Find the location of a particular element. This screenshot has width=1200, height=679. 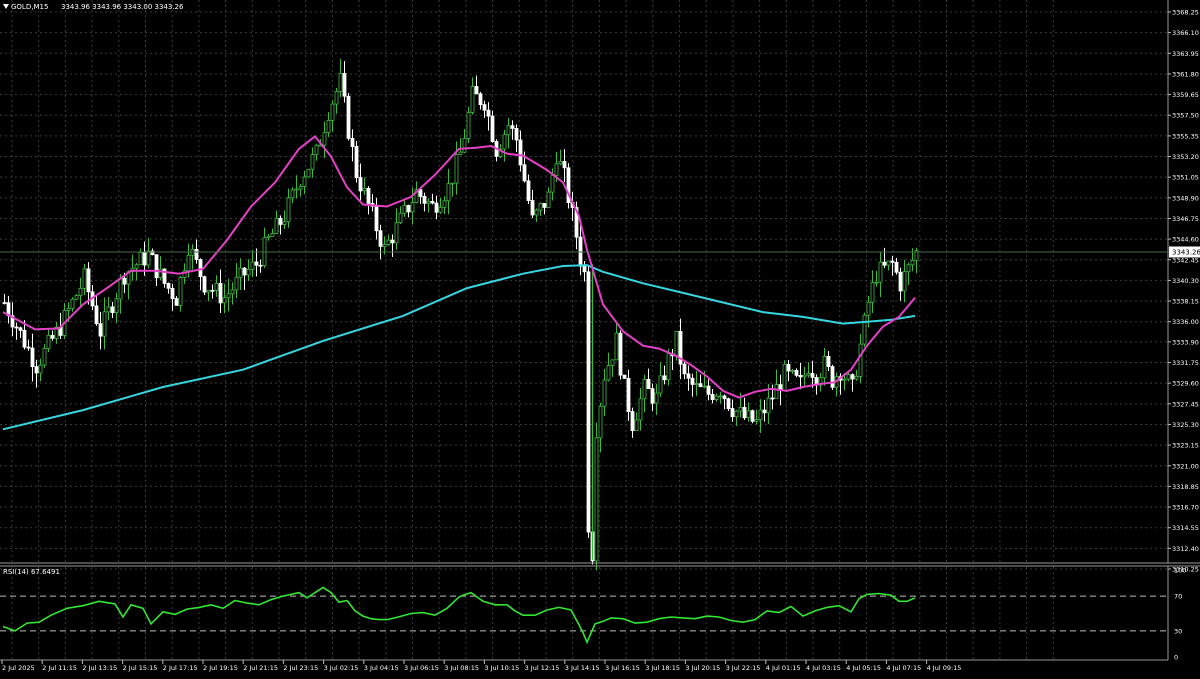

price-tick-label: 3314.55 is located at coordinates (1185, 528).